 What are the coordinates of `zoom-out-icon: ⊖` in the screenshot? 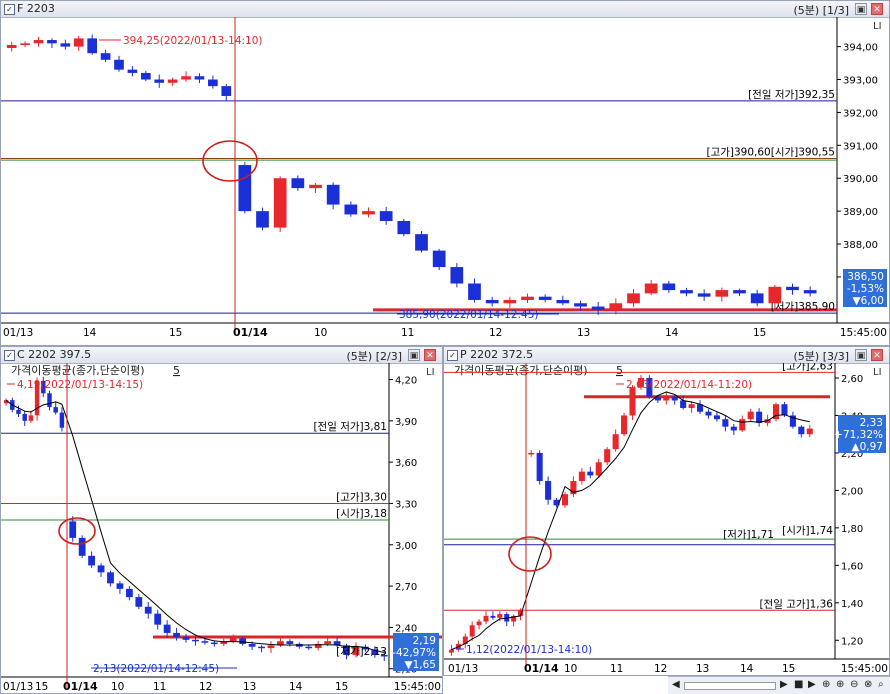 It's located at (854, 685).